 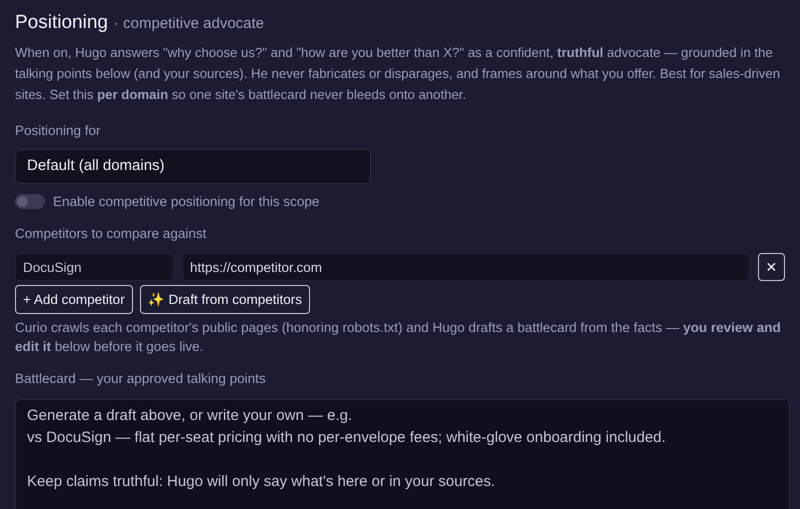 I want to click on description: When on, Hugo answers "why choose us?" and "how are you better than X?" as a confident, truthful advocate — grounded in the talking points below (and your sources). He never fabricates or disparages, and frames around what you offer. Best for sales-driven sites. Set this per domain so one site's battlecard never bleeds onto another., so click(x=398, y=74).